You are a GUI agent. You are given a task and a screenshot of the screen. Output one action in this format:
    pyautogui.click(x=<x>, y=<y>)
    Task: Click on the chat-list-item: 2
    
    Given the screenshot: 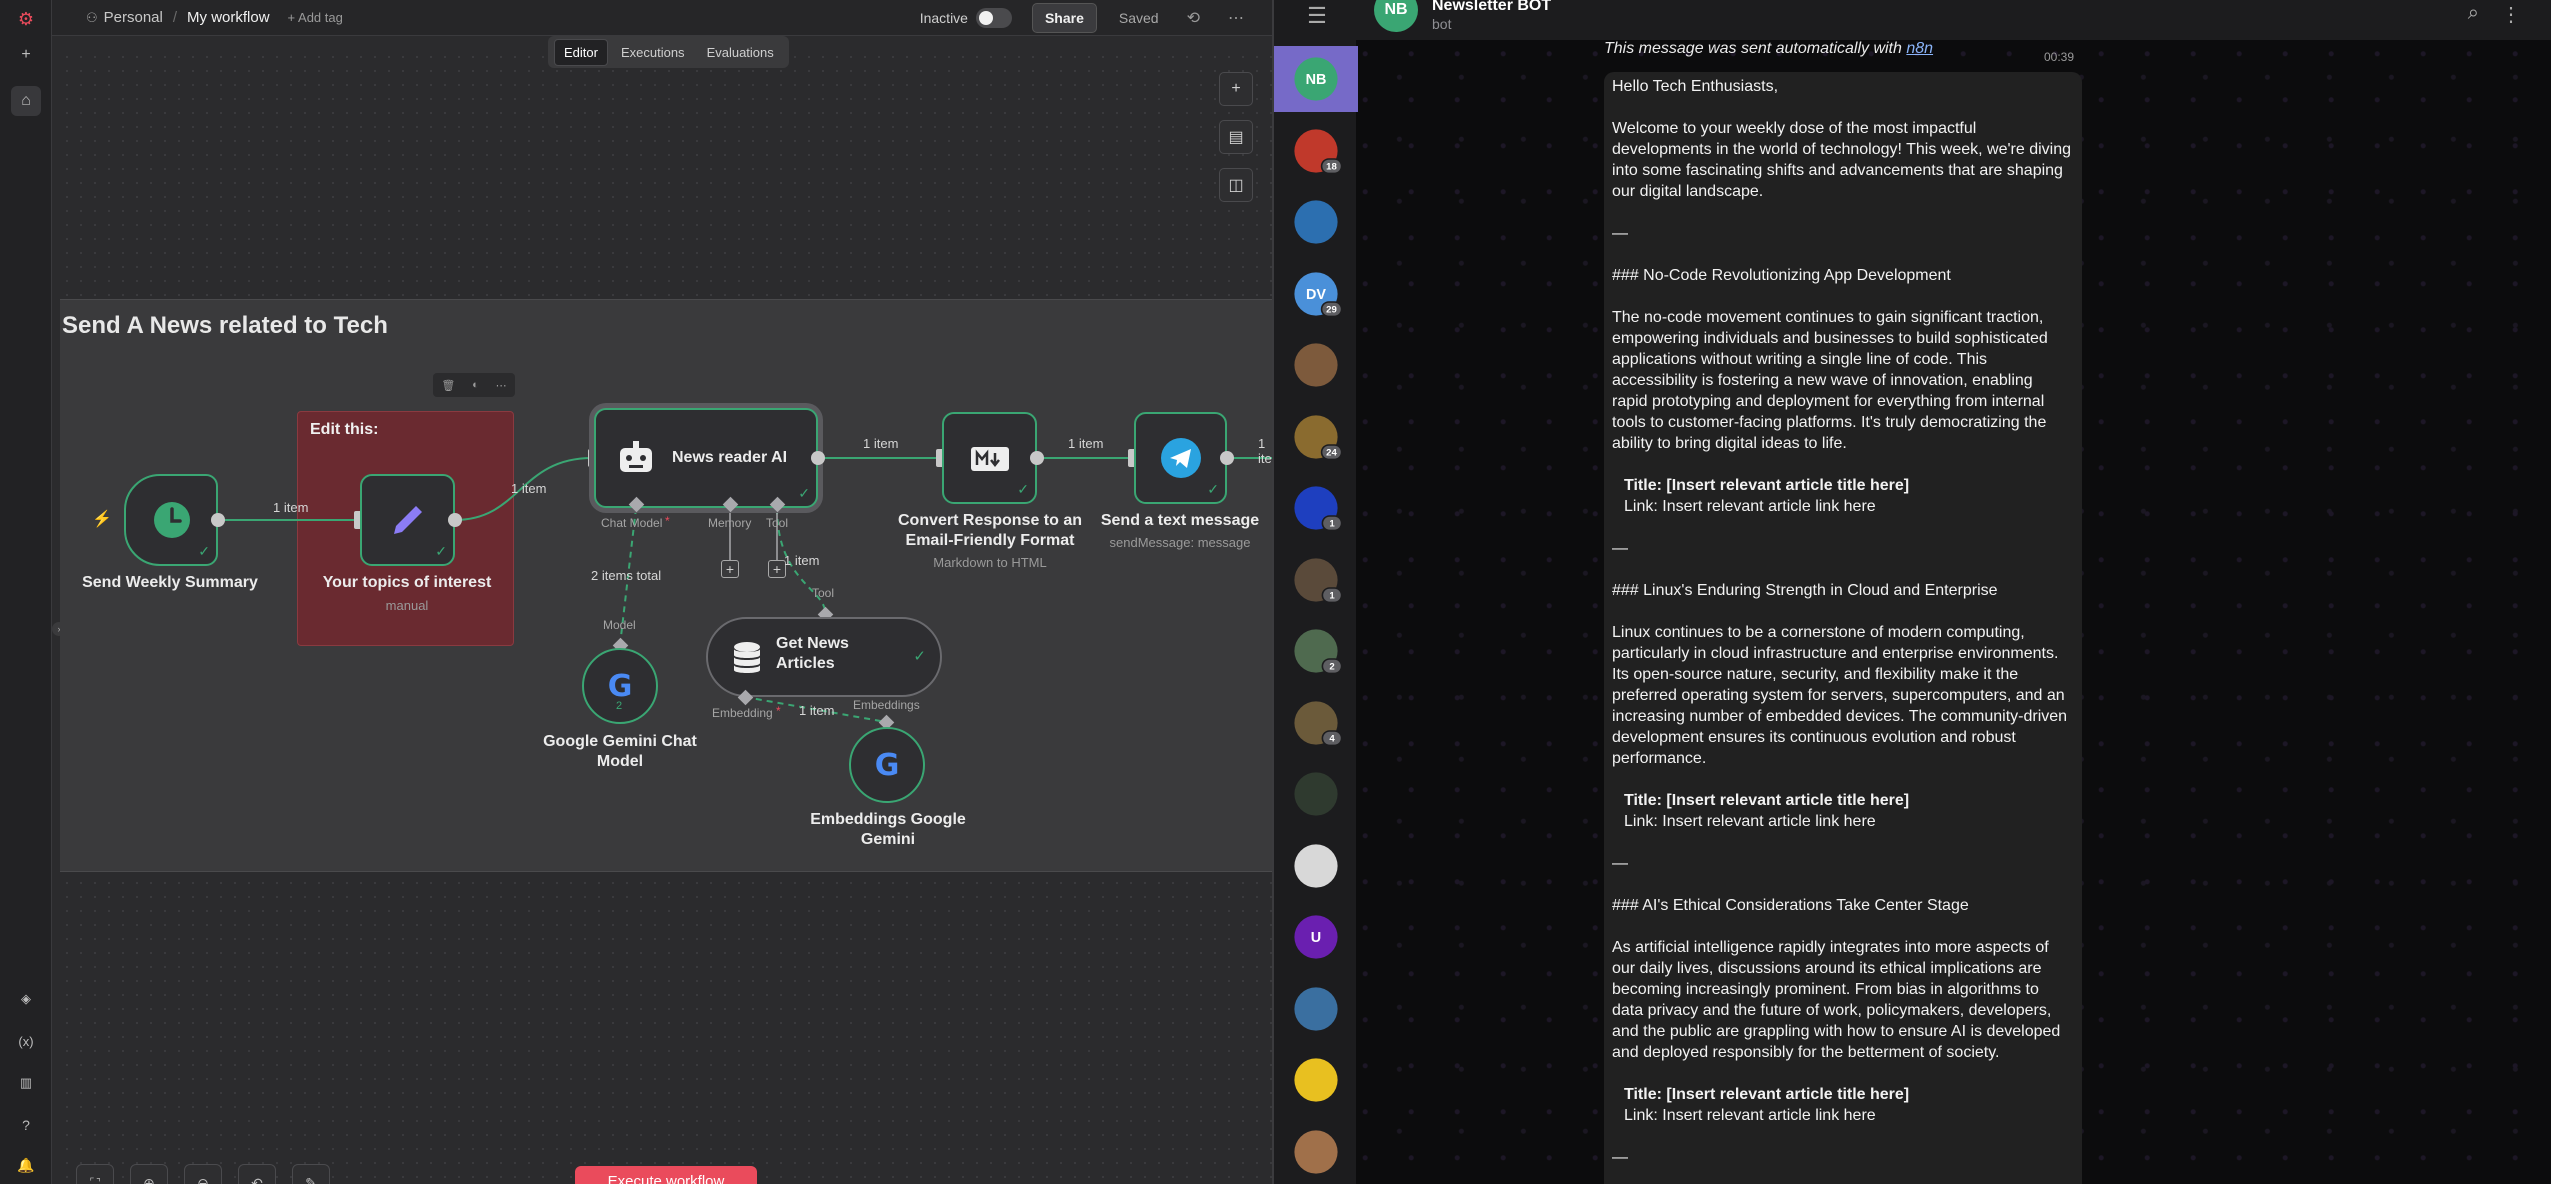 What is the action you would take?
    pyautogui.click(x=1316, y=651)
    